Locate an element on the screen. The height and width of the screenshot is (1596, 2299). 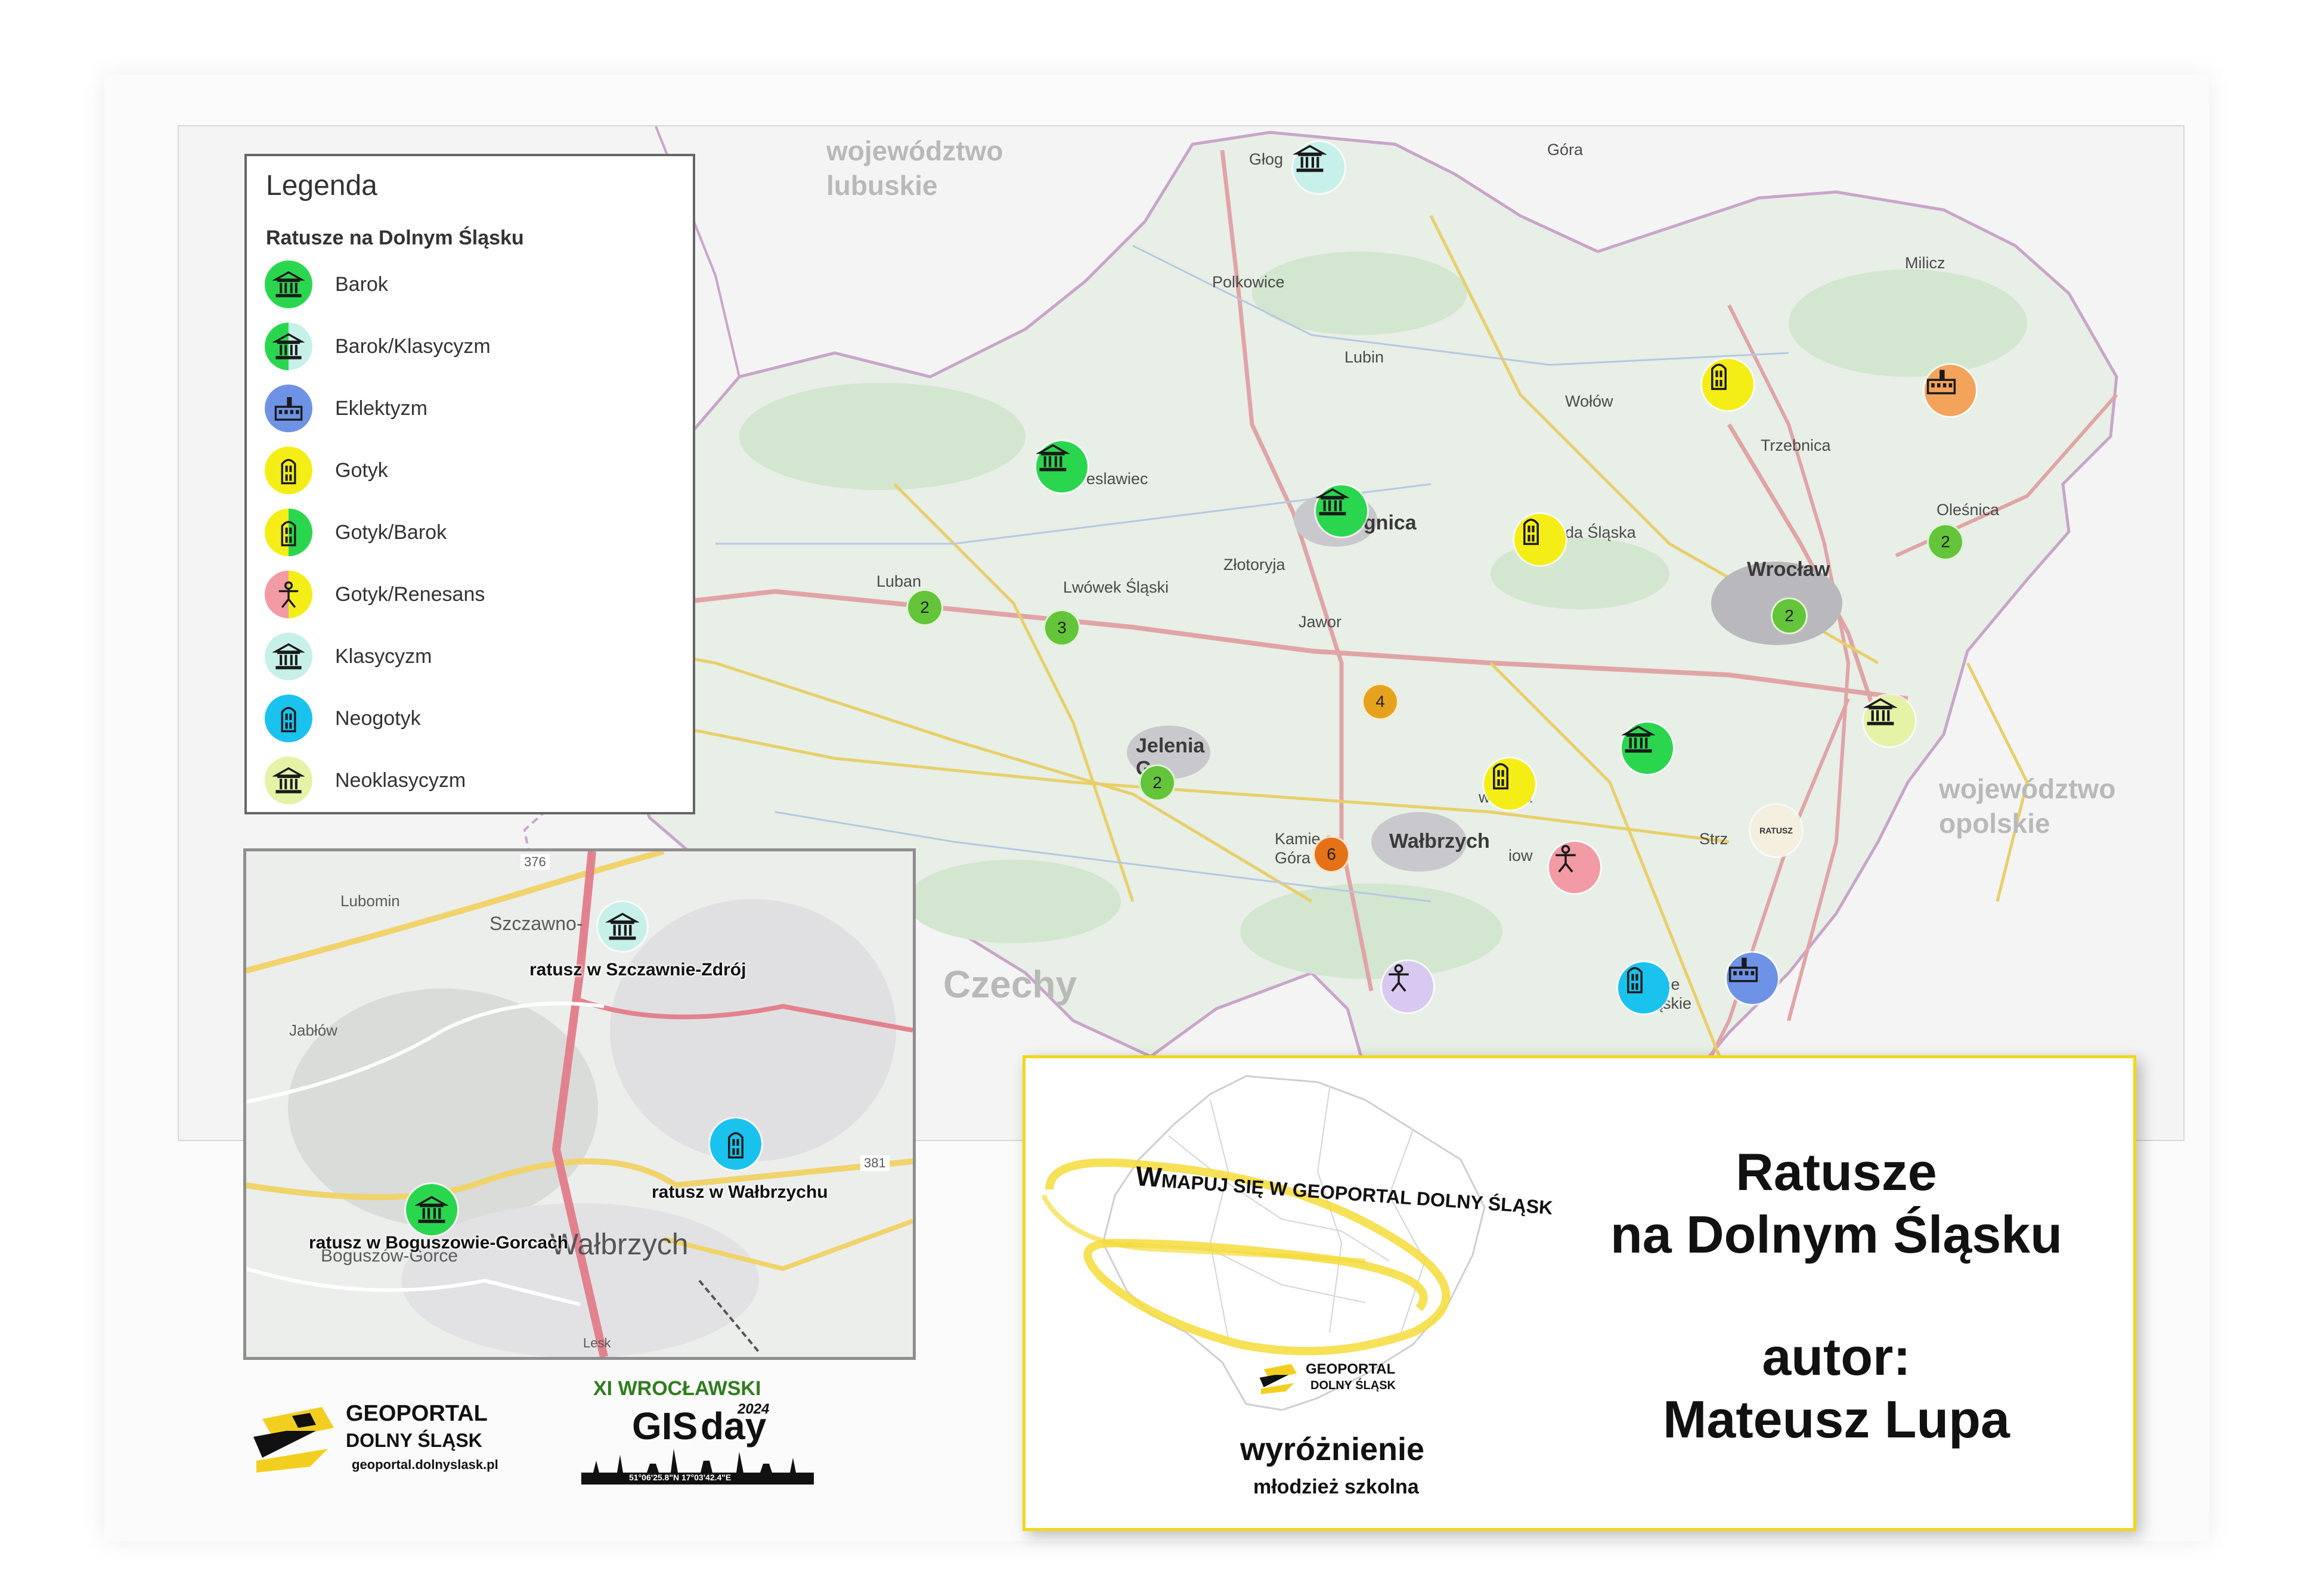
inset-town-jablow: Jabłów is located at coordinates (313, 1030).